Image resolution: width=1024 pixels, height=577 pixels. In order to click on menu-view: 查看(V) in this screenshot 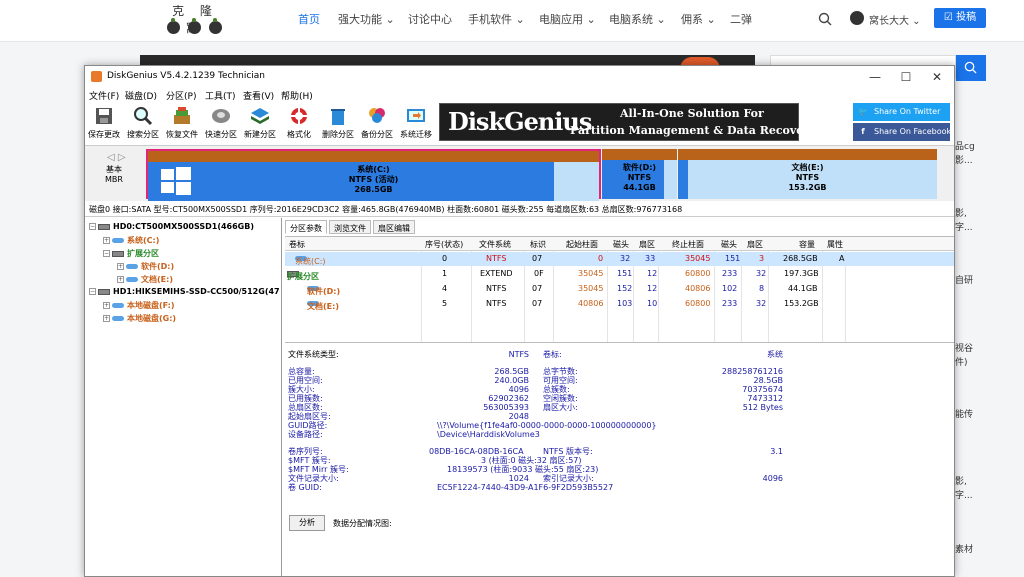, I will do `click(258, 95)`.